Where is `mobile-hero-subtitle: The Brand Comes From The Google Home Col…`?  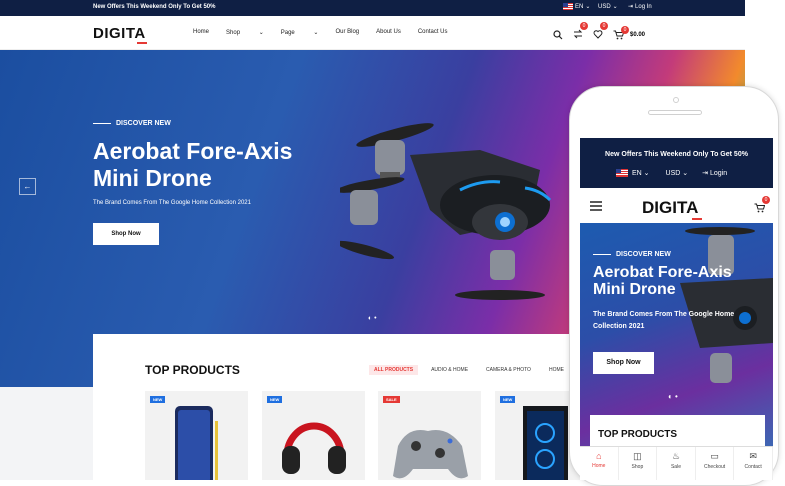
mobile-hero-subtitle: The Brand Comes From The Google Home Col… is located at coordinates (664, 320).